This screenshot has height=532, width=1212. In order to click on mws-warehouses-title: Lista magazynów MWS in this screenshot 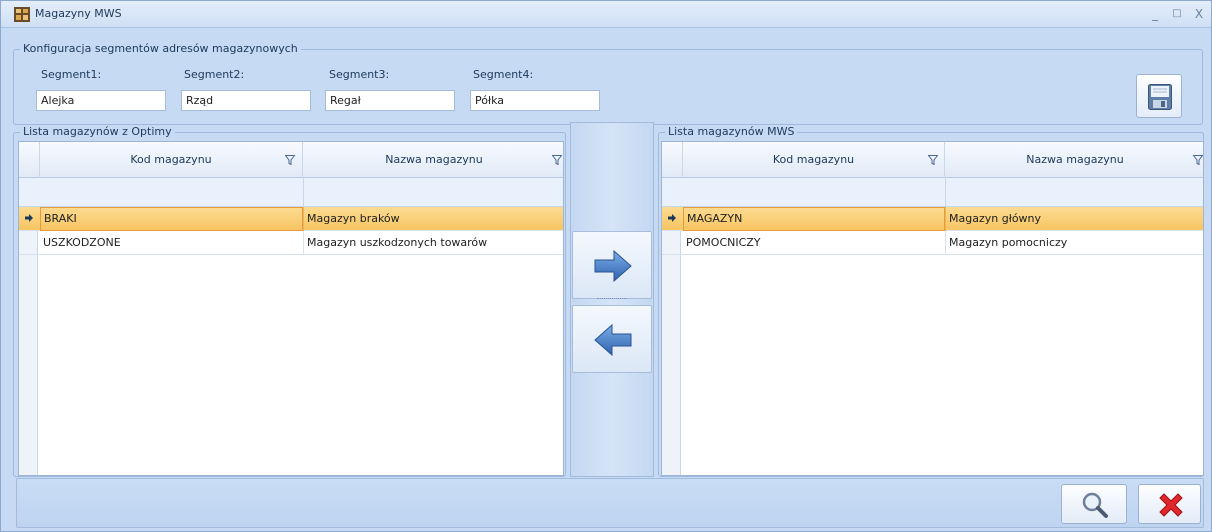, I will do `click(731, 131)`.